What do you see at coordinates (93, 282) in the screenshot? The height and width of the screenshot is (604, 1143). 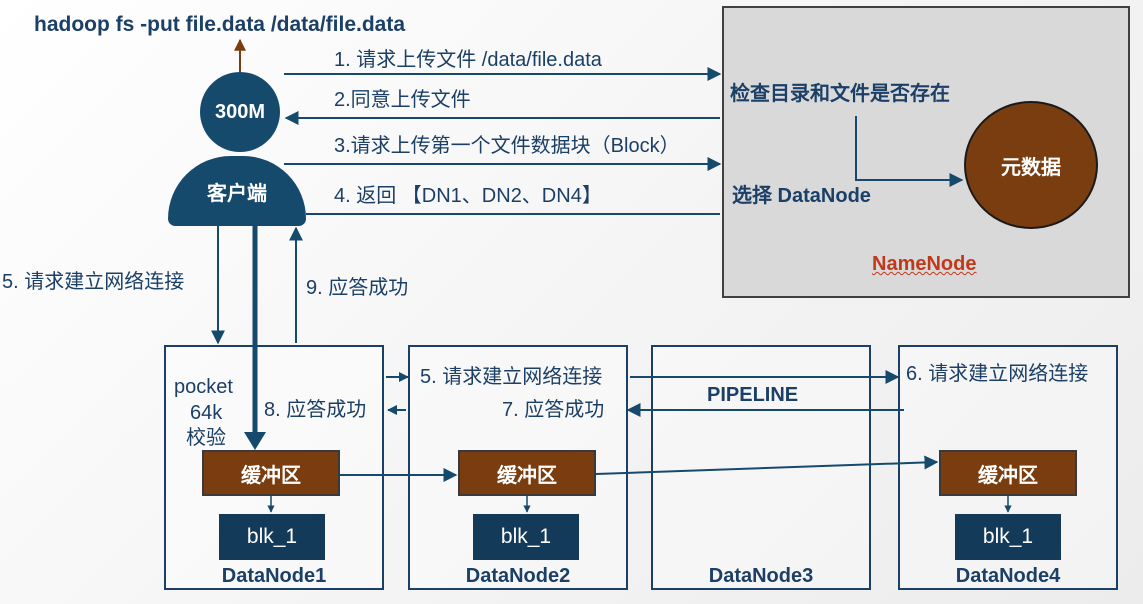 I see `step5-client-label: 5. 请求建立网络连接` at bounding box center [93, 282].